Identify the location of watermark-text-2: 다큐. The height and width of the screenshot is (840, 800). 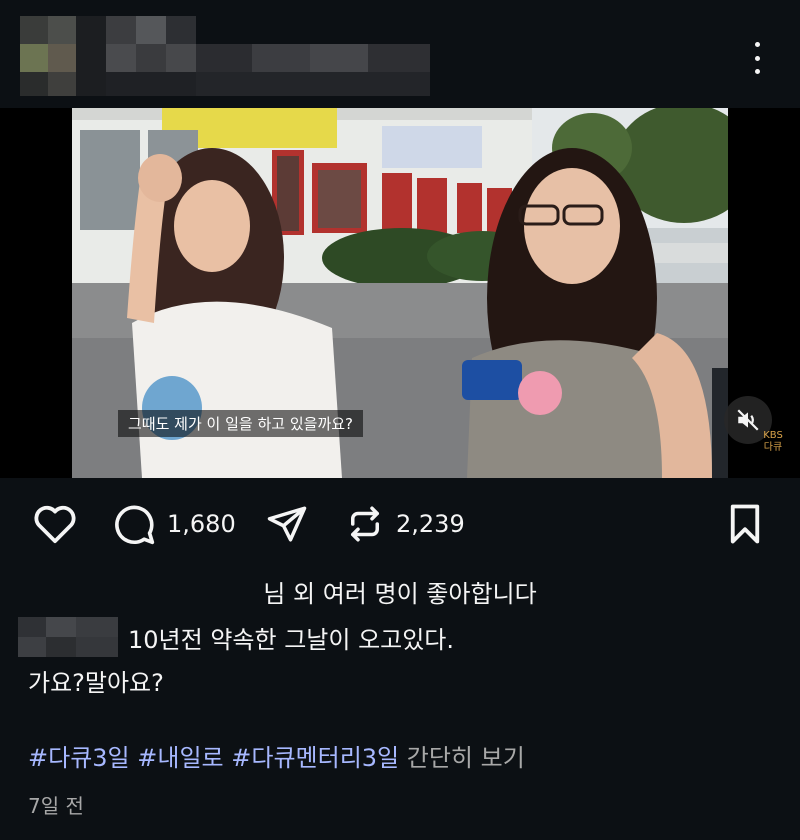
(773, 447).